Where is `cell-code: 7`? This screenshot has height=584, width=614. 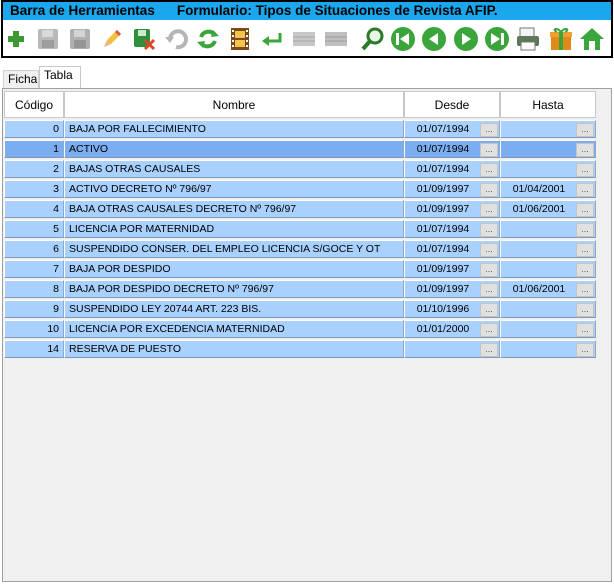 cell-code: 7 is located at coordinates (34, 269).